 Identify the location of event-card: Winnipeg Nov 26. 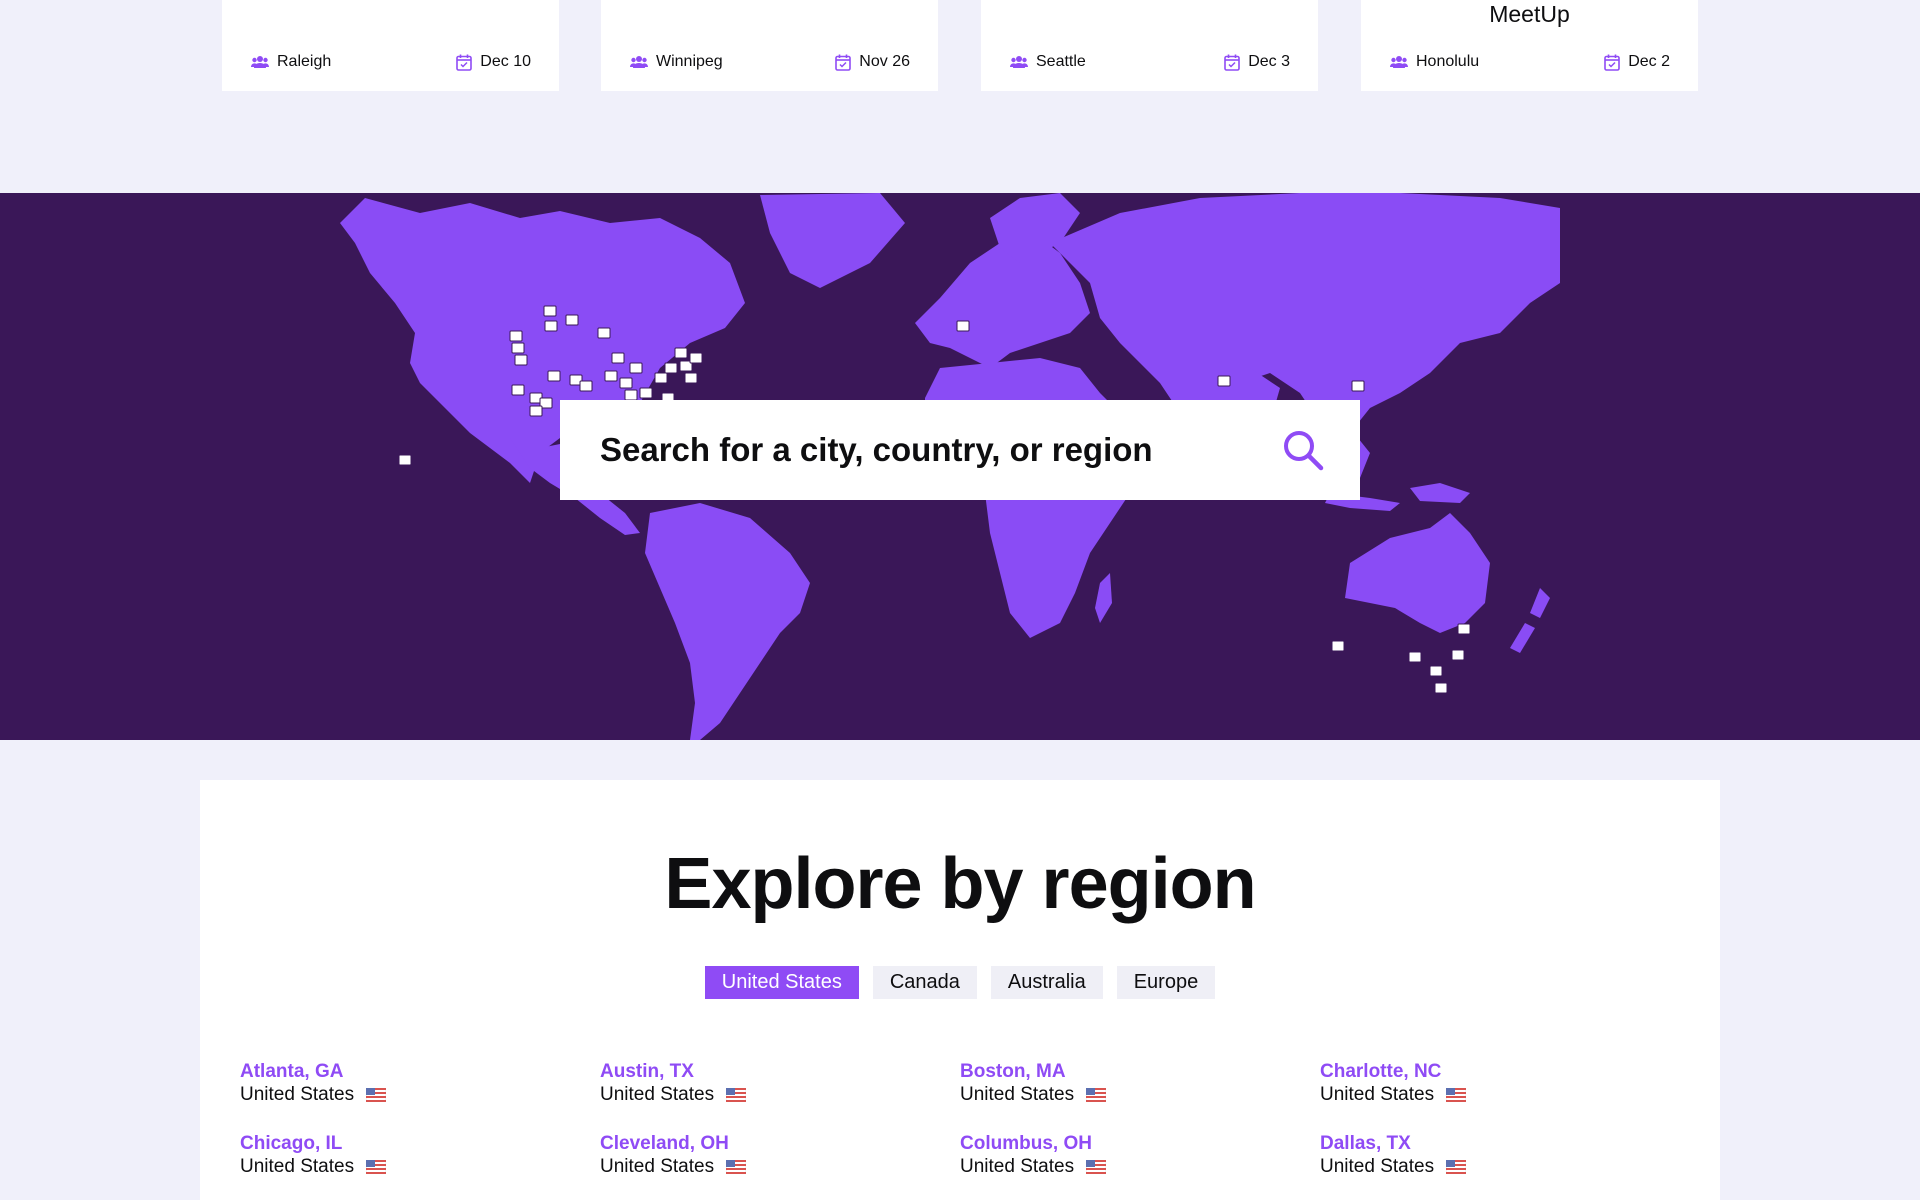
(769, 45).